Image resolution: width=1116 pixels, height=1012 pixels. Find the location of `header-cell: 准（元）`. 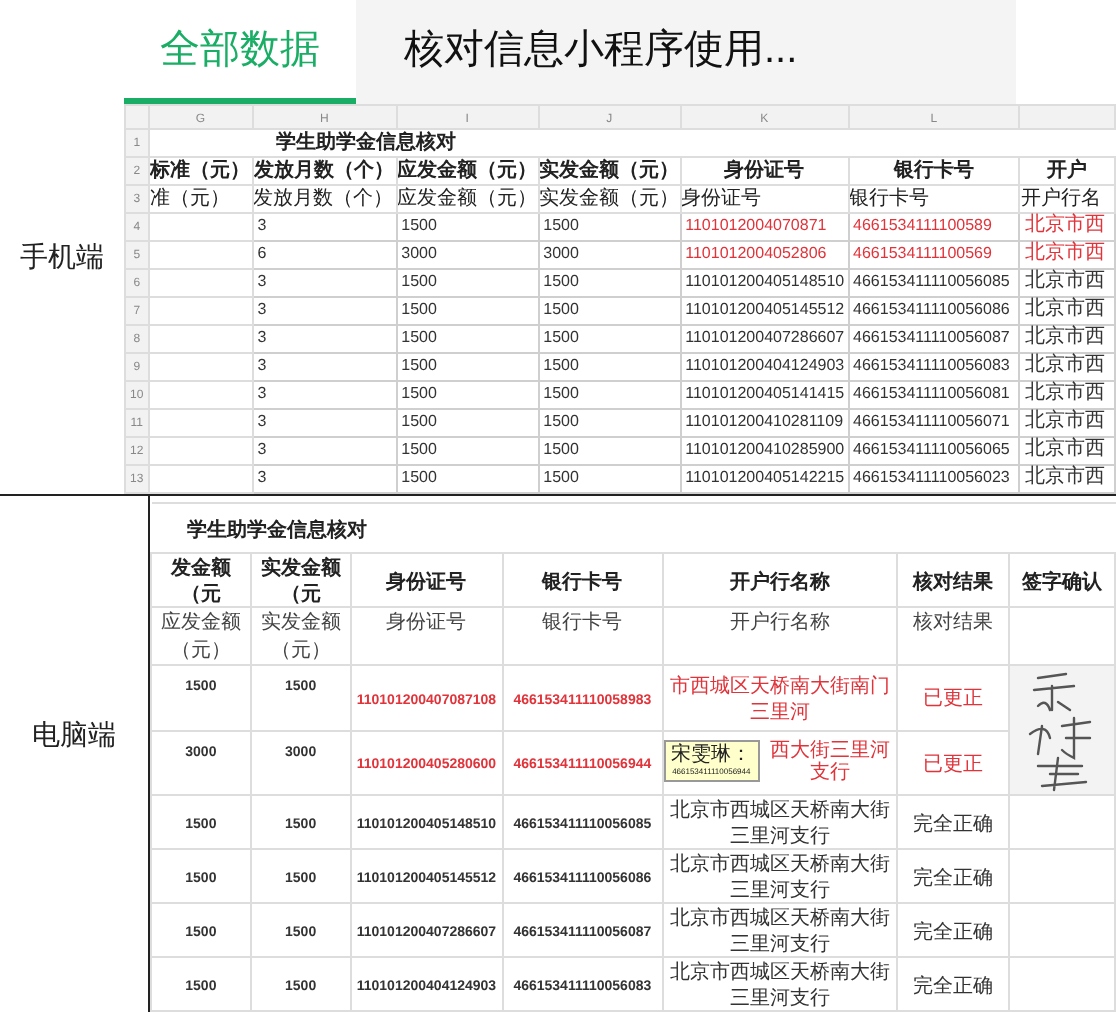

header-cell: 准（元） is located at coordinates (190, 199).